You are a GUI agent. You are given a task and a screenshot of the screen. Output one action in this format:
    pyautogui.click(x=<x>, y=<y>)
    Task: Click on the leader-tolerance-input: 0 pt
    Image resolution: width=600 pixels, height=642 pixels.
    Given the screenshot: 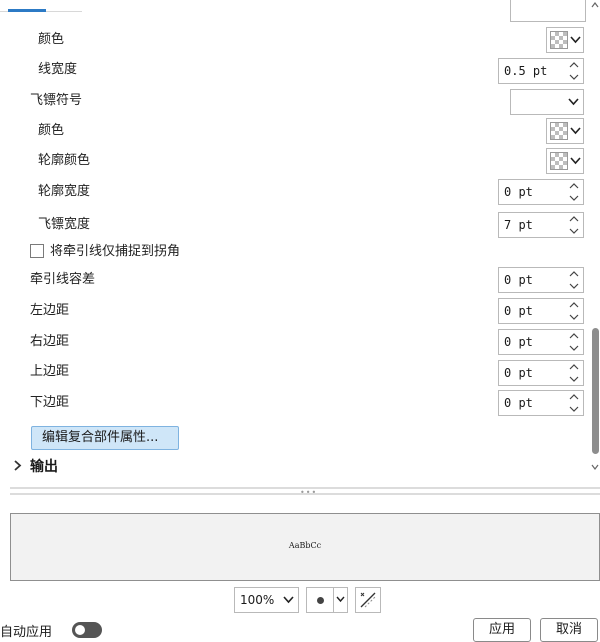 What is the action you would take?
    pyautogui.click(x=541, y=280)
    